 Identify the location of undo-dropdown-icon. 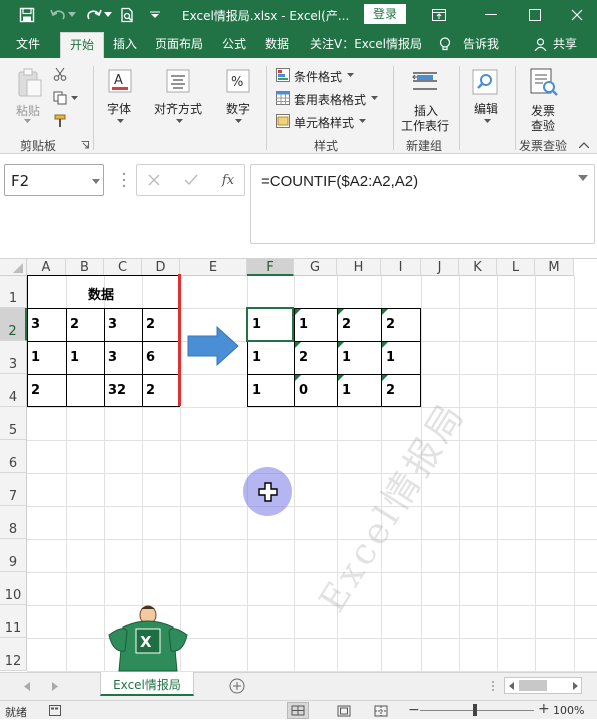
(72, 15).